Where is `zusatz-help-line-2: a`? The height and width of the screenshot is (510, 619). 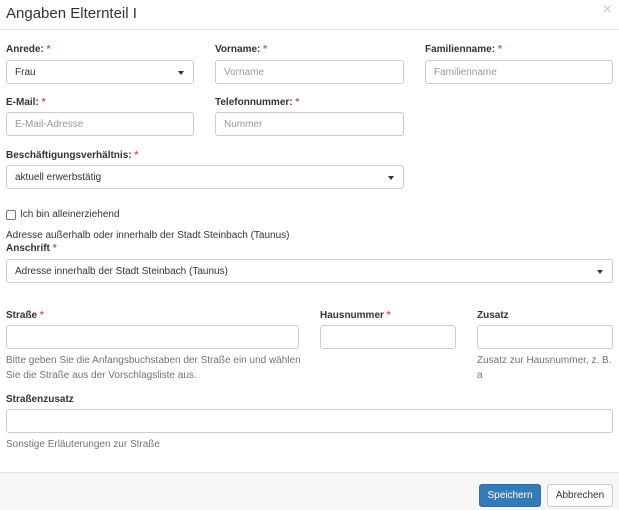 zusatz-help-line-2: a is located at coordinates (480, 375).